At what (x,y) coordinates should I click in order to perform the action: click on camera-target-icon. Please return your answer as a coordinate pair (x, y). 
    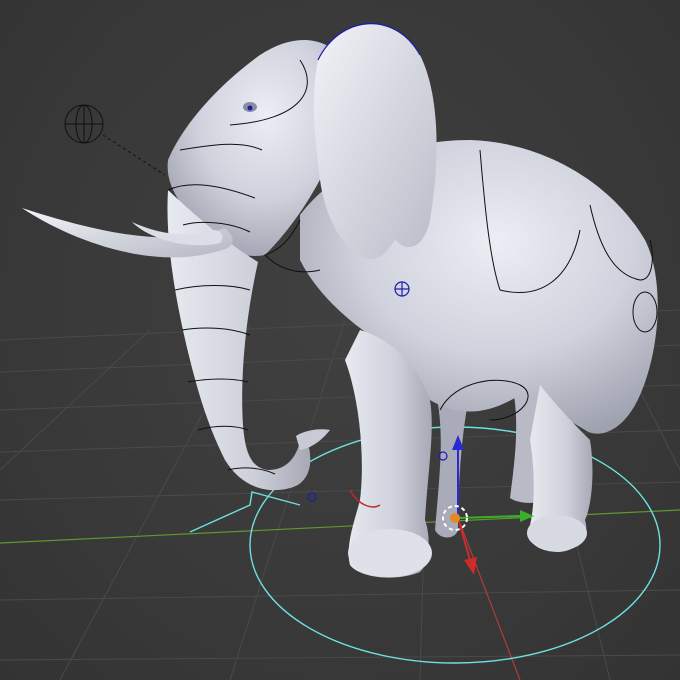
    Looking at the image, I should click on (115, 140).